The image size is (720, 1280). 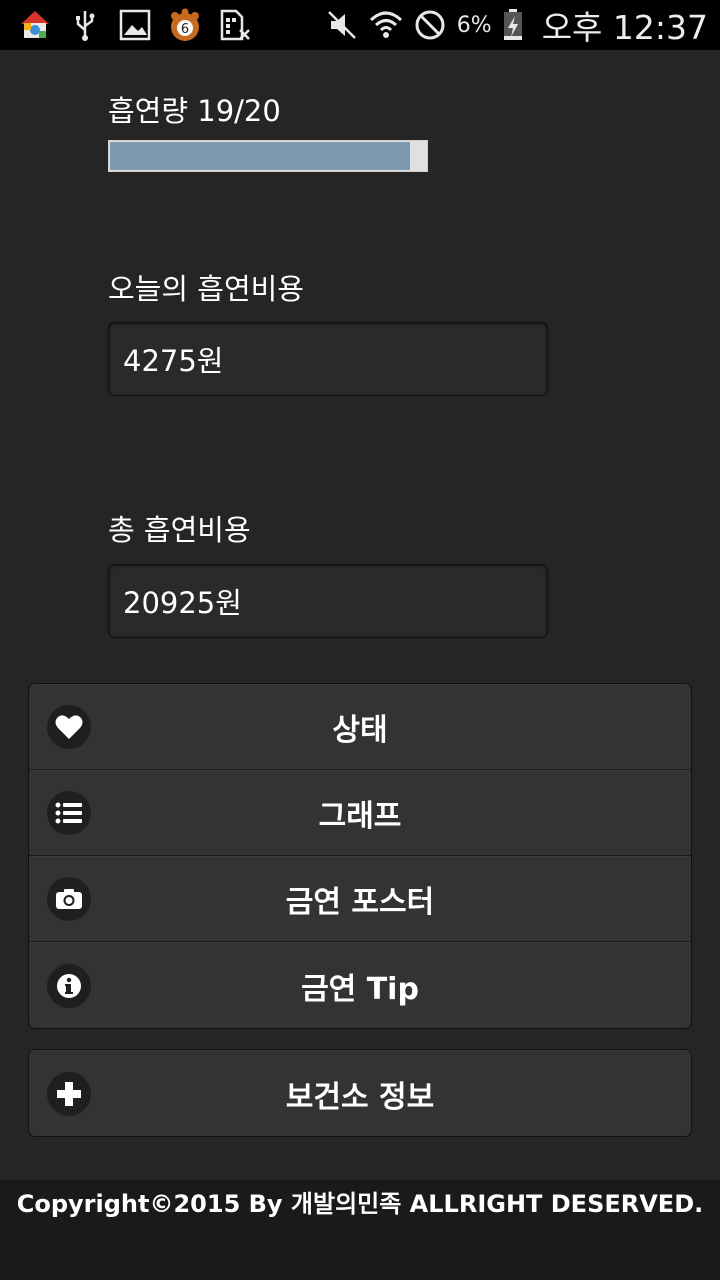 I want to click on today-cost-label: 오늘의 흡연비용, so click(x=206, y=289).